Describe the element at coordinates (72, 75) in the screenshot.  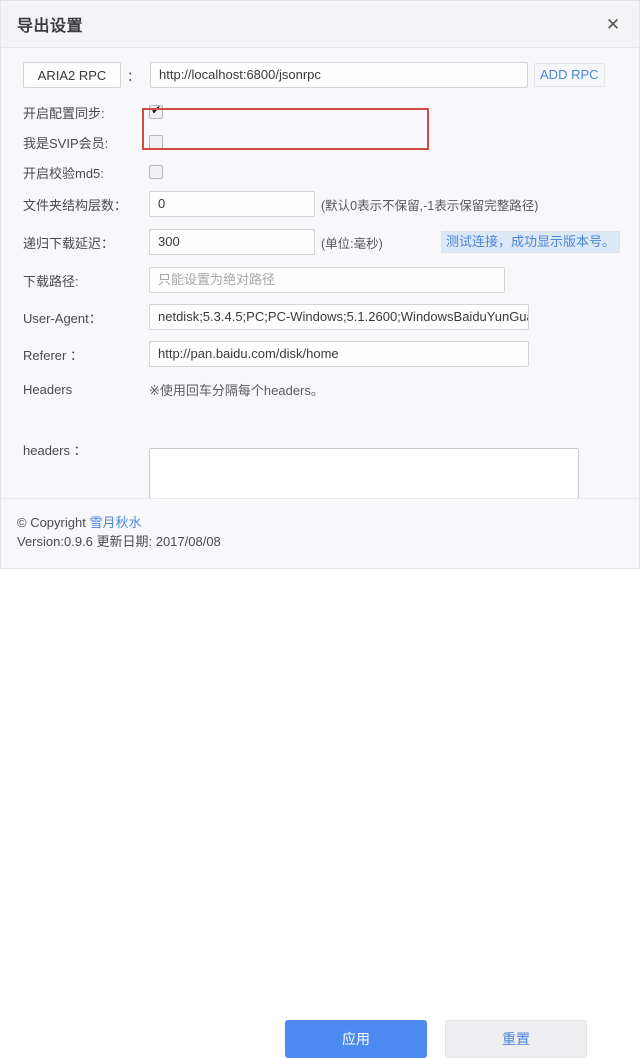
I see `rpc-profile-select: ARIA2 RPC` at that location.